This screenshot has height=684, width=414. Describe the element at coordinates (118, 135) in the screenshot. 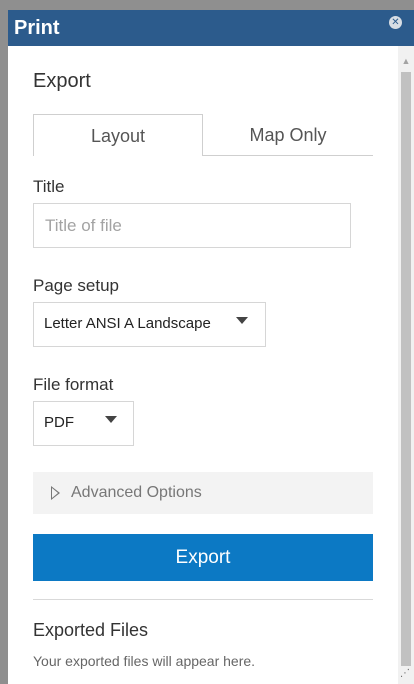

I see `tab-layout: Layout` at that location.